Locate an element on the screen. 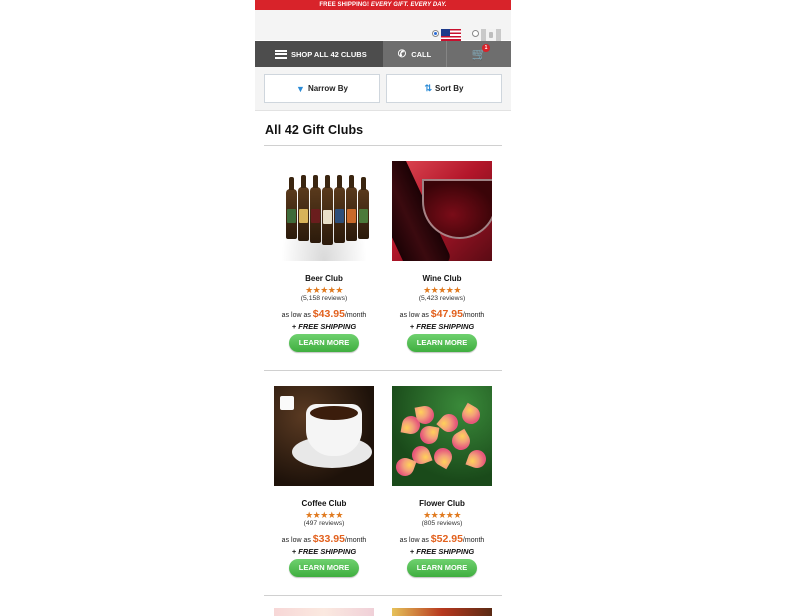 Image resolution: width=800 pixels, height=616 pixels. sort-by-button: ⇅ Sort By is located at coordinates (444, 88).